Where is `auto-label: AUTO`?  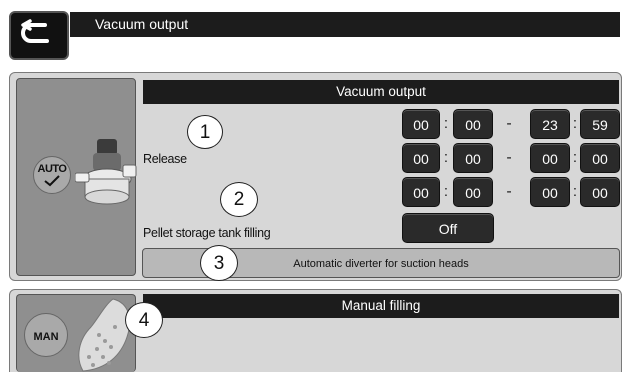
auto-label: AUTO is located at coordinates (52, 169).